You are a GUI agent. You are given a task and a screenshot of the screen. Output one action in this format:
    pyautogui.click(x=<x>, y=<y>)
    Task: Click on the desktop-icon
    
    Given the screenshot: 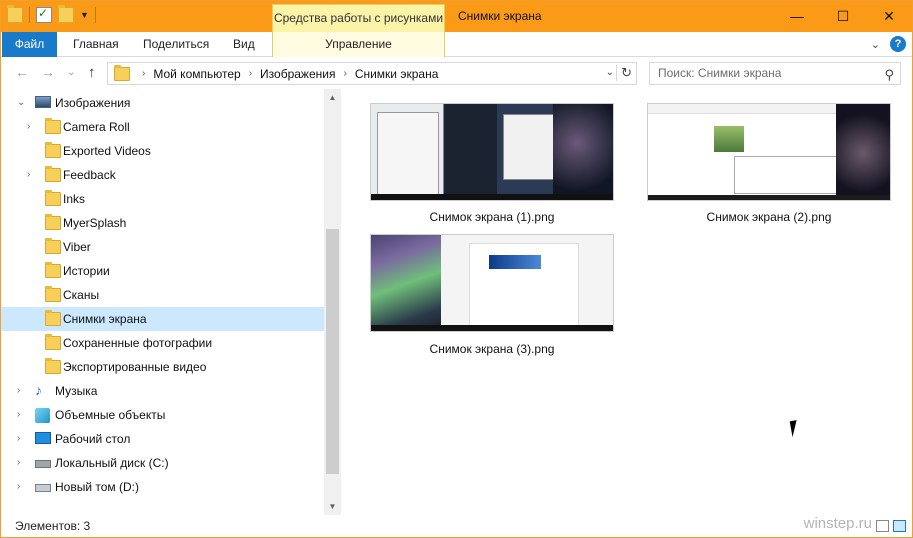 What is the action you would take?
    pyautogui.click(x=43, y=438)
    